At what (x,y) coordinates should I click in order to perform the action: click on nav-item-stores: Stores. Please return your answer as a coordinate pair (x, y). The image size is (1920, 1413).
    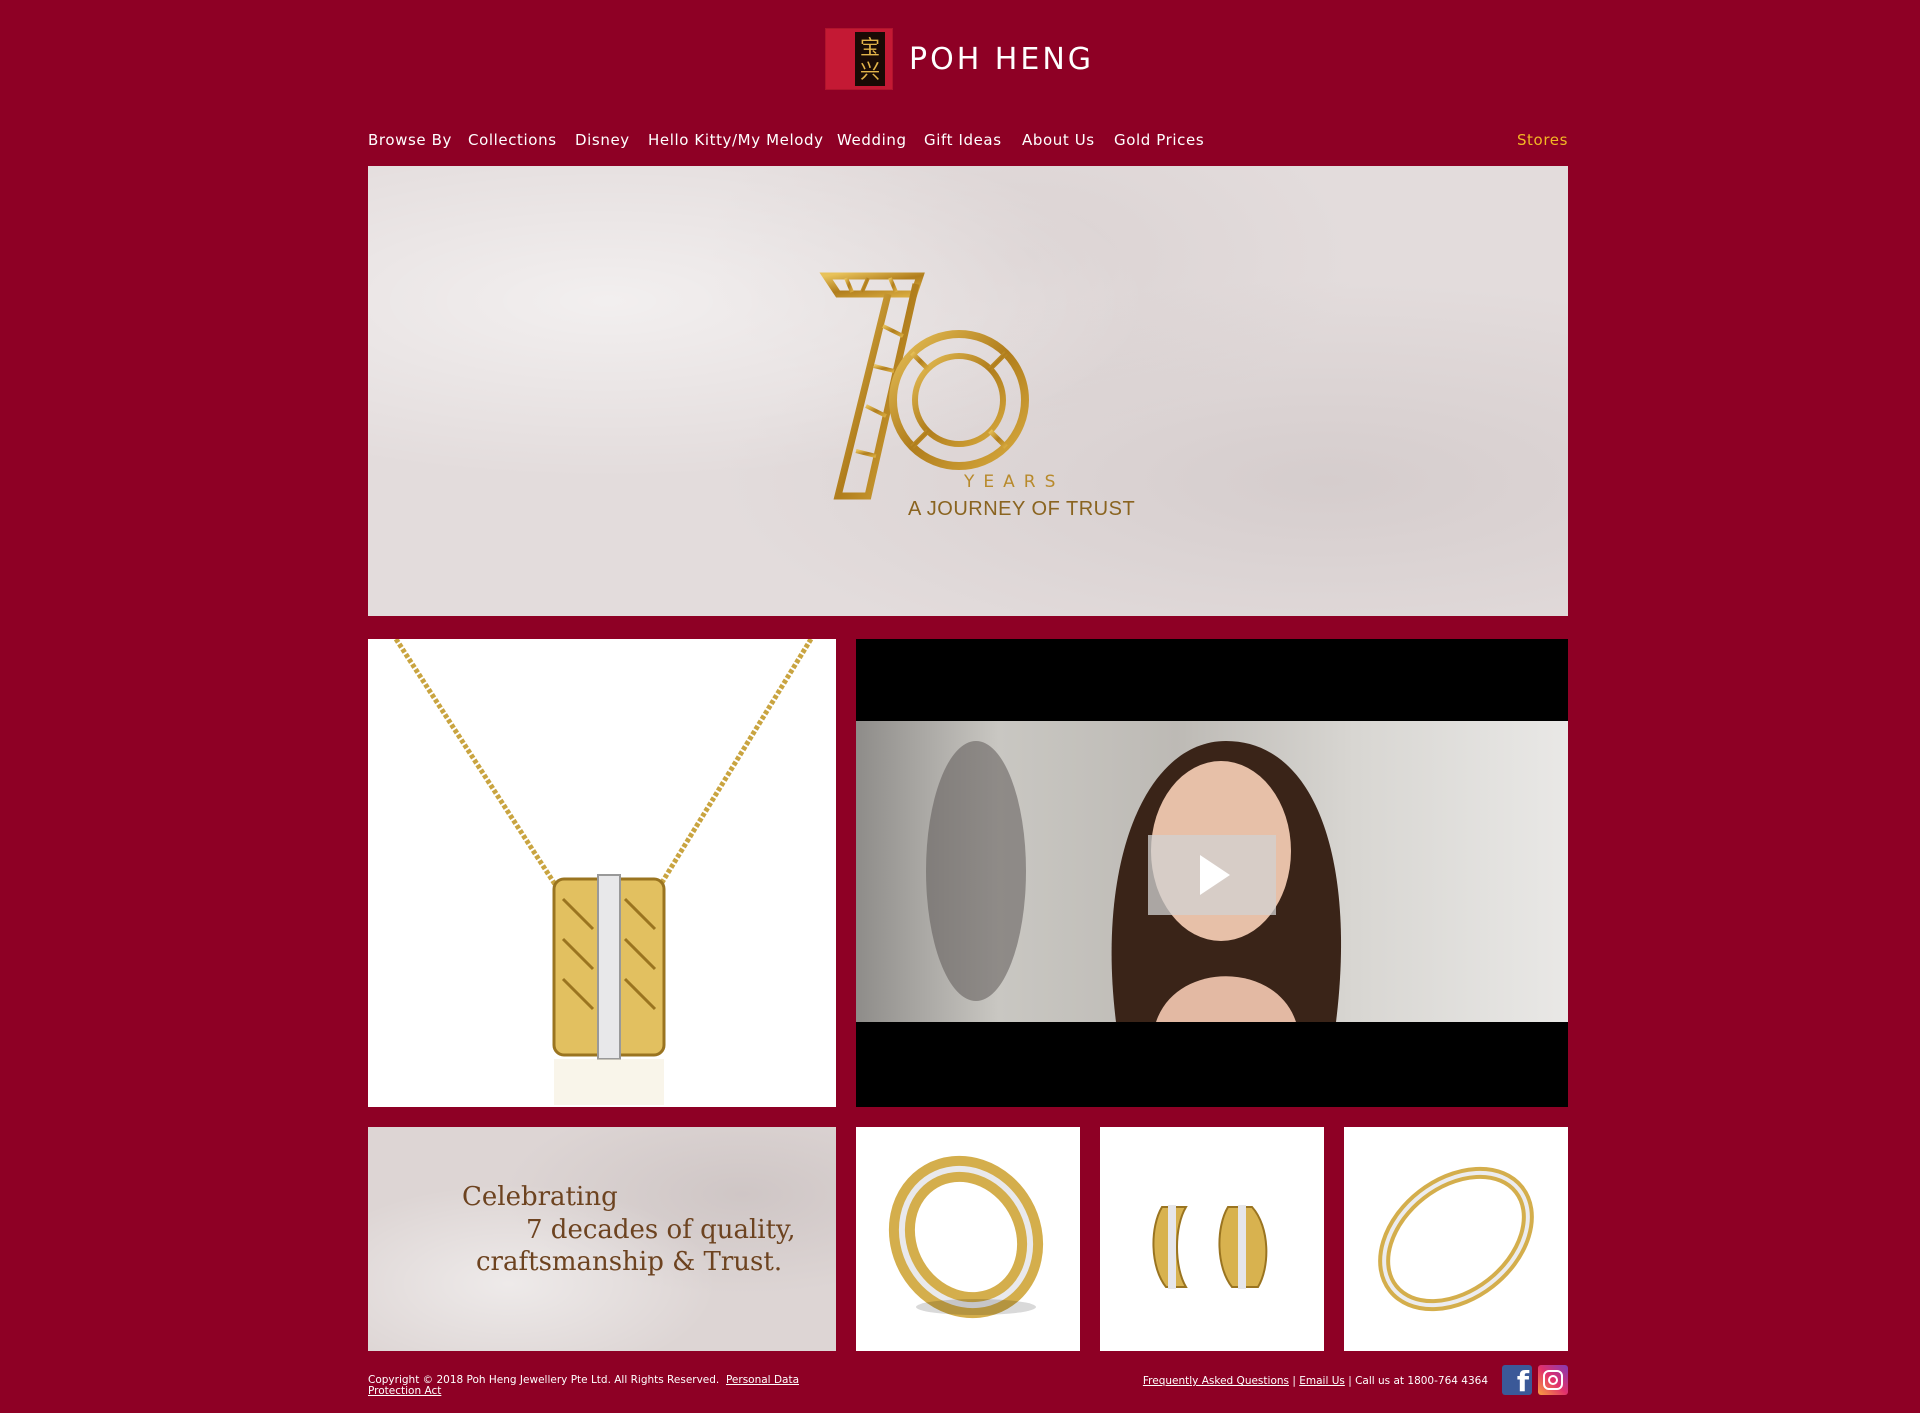
    Looking at the image, I should click on (1542, 140).